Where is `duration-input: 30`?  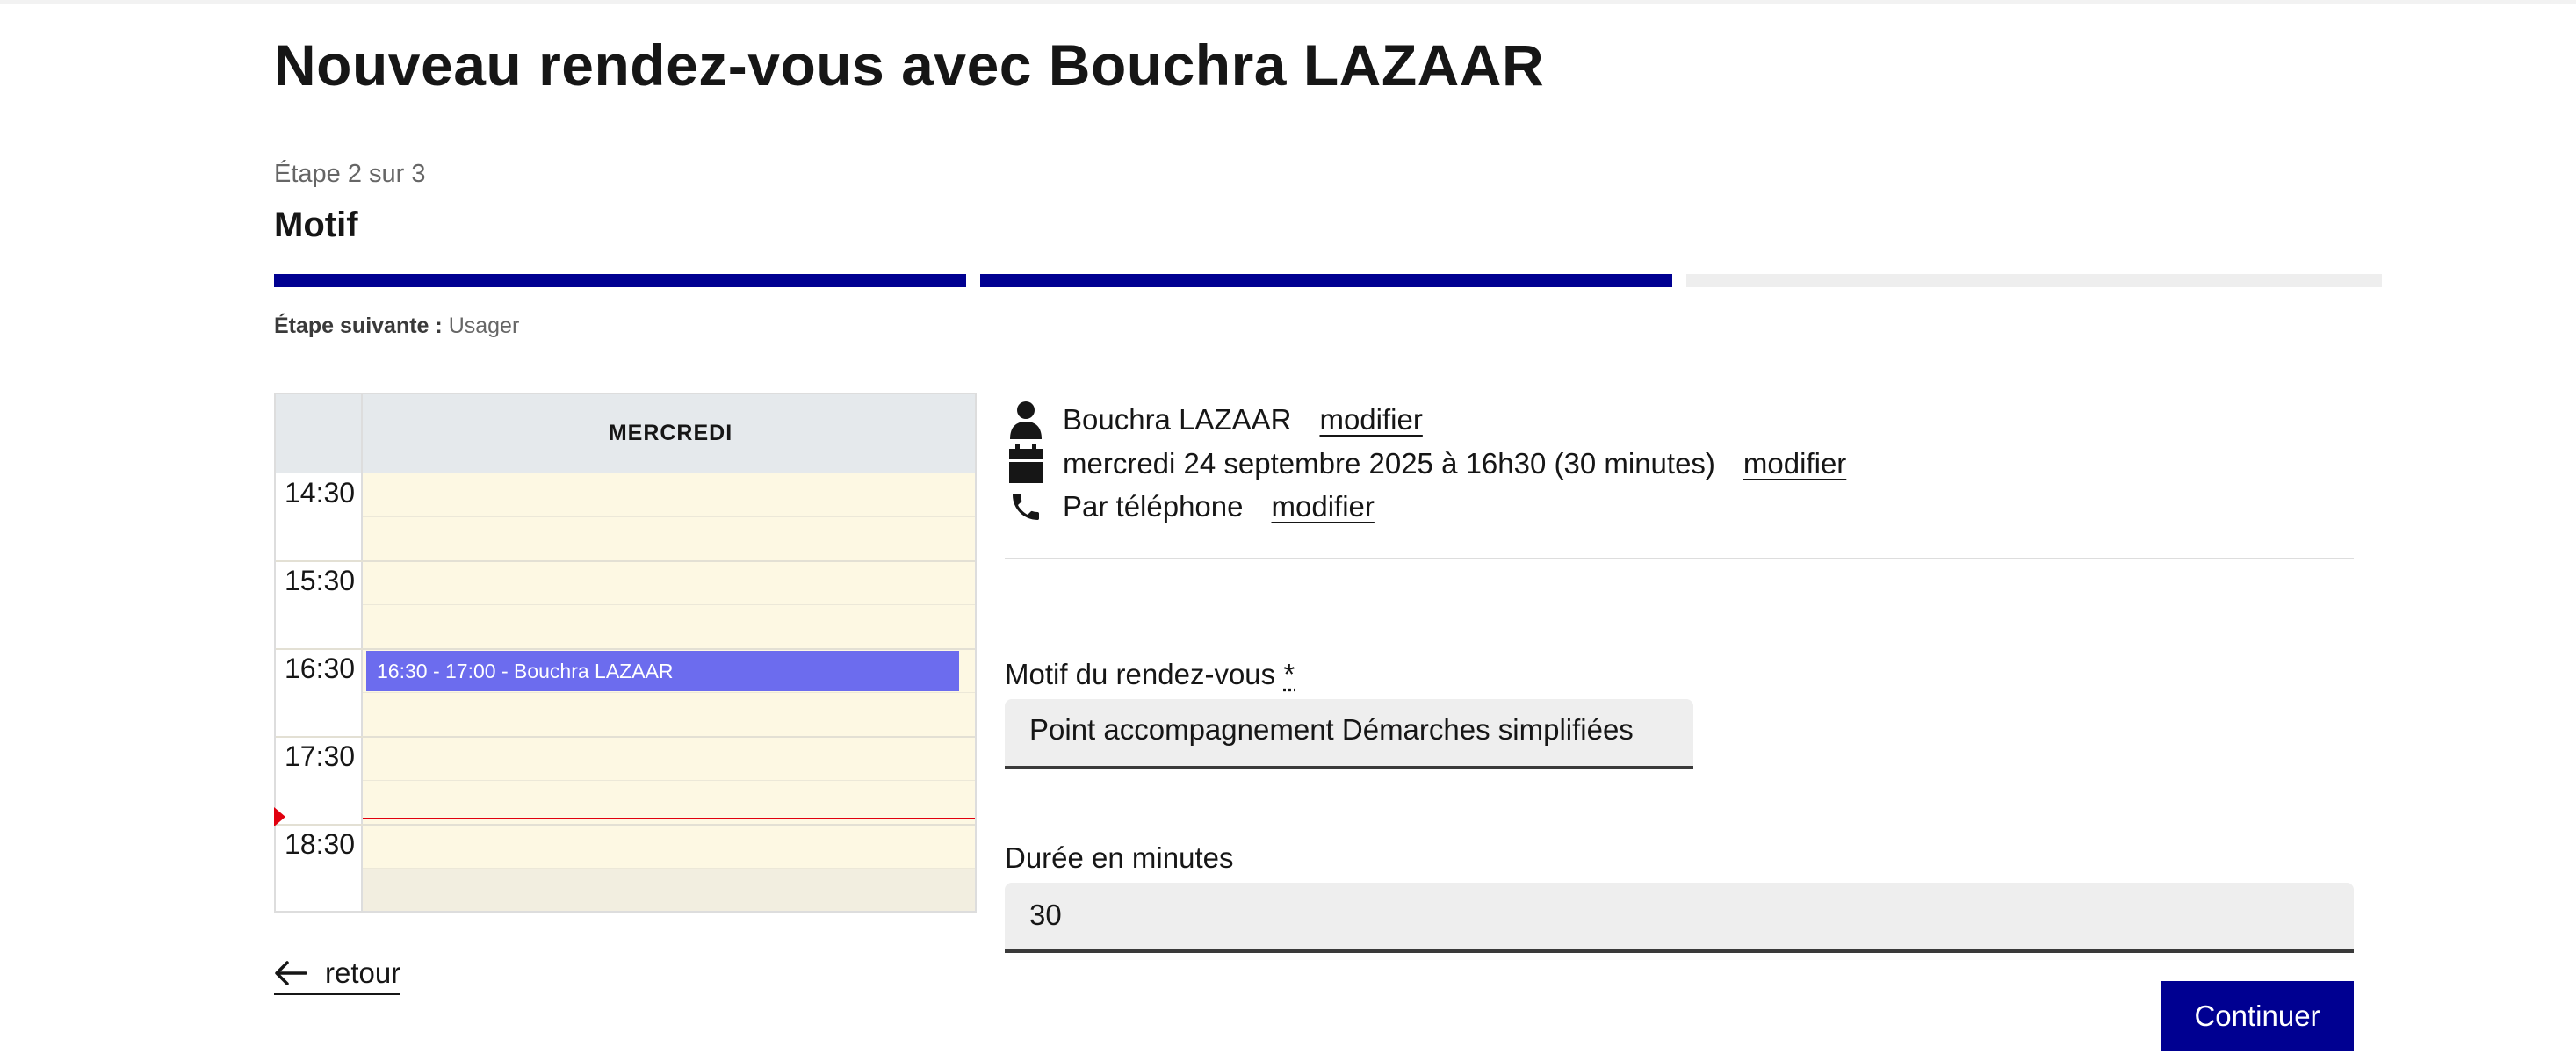
duration-input: 30 is located at coordinates (1679, 918).